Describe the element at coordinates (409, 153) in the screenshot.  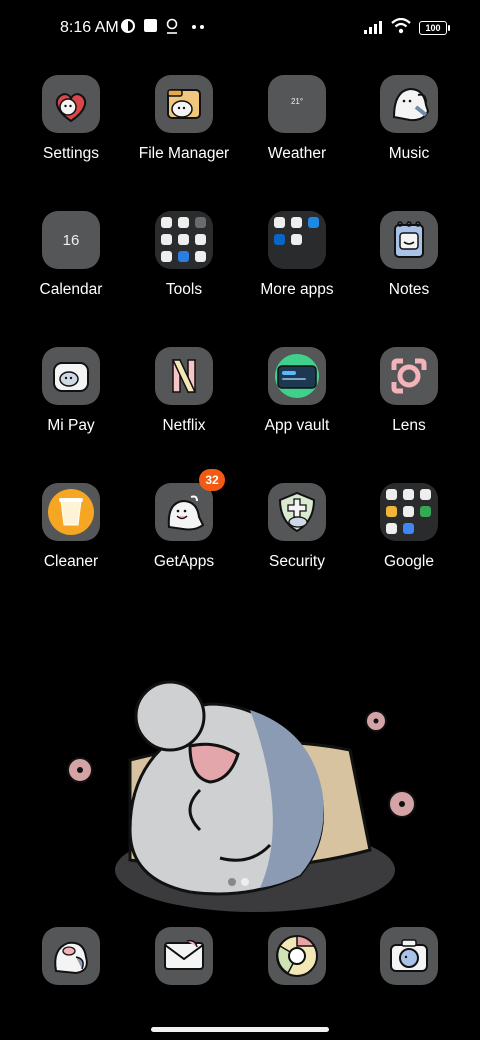
I see `app-label: Music` at that location.